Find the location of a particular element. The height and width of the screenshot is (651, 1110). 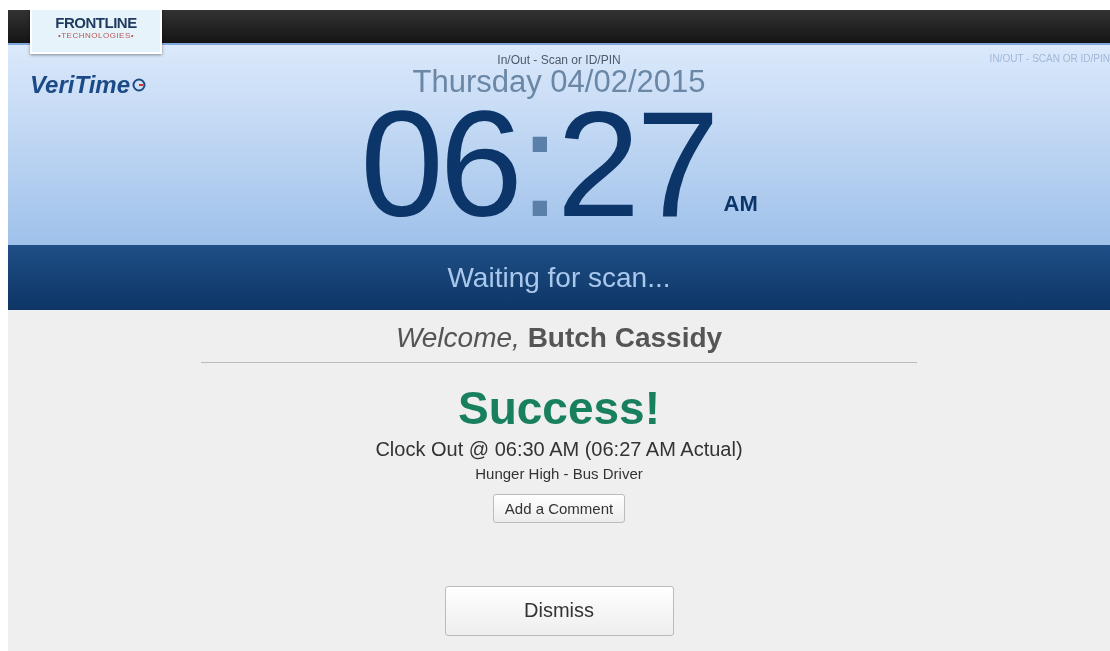

job-label: Hunger High - Bus Driver is located at coordinates (559, 473).